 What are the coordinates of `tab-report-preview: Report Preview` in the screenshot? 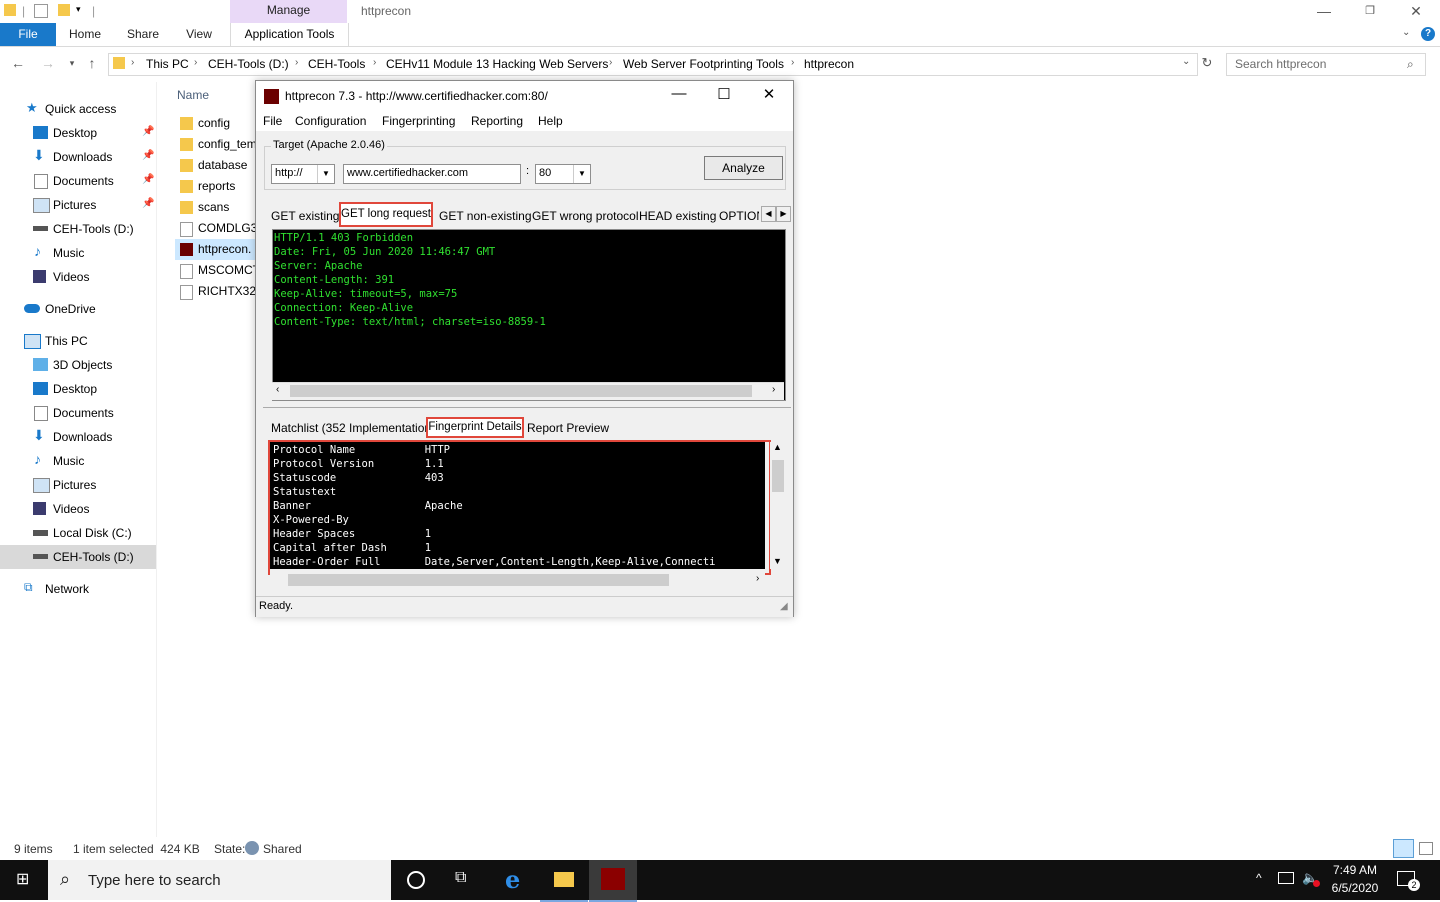 It's located at (568, 430).